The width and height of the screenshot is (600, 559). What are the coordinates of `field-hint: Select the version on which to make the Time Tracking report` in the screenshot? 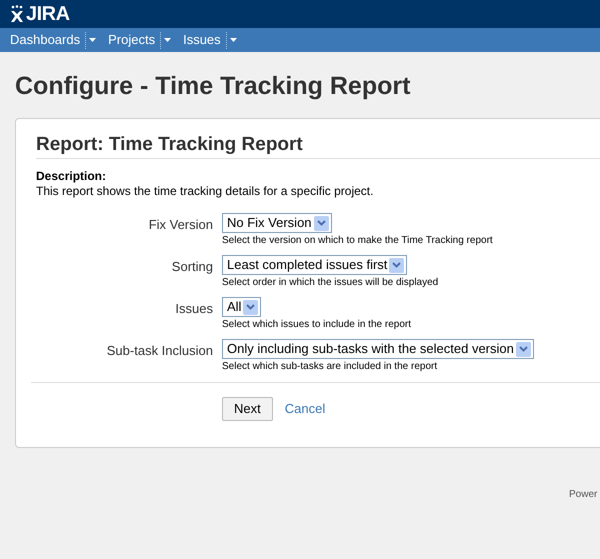 It's located at (357, 241).